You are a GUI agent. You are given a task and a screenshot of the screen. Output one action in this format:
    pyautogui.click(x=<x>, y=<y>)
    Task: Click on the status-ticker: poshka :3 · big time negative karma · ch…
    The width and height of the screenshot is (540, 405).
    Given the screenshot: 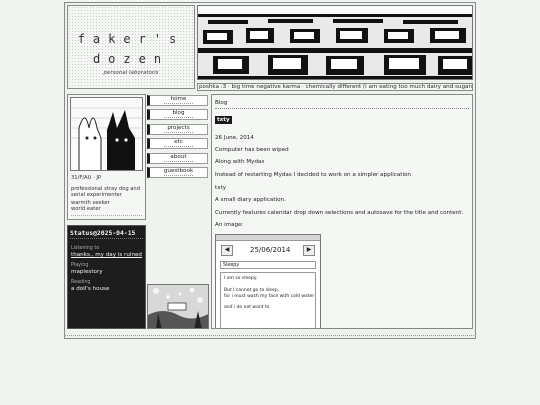 What is the action you would take?
    pyautogui.click(x=335, y=87)
    